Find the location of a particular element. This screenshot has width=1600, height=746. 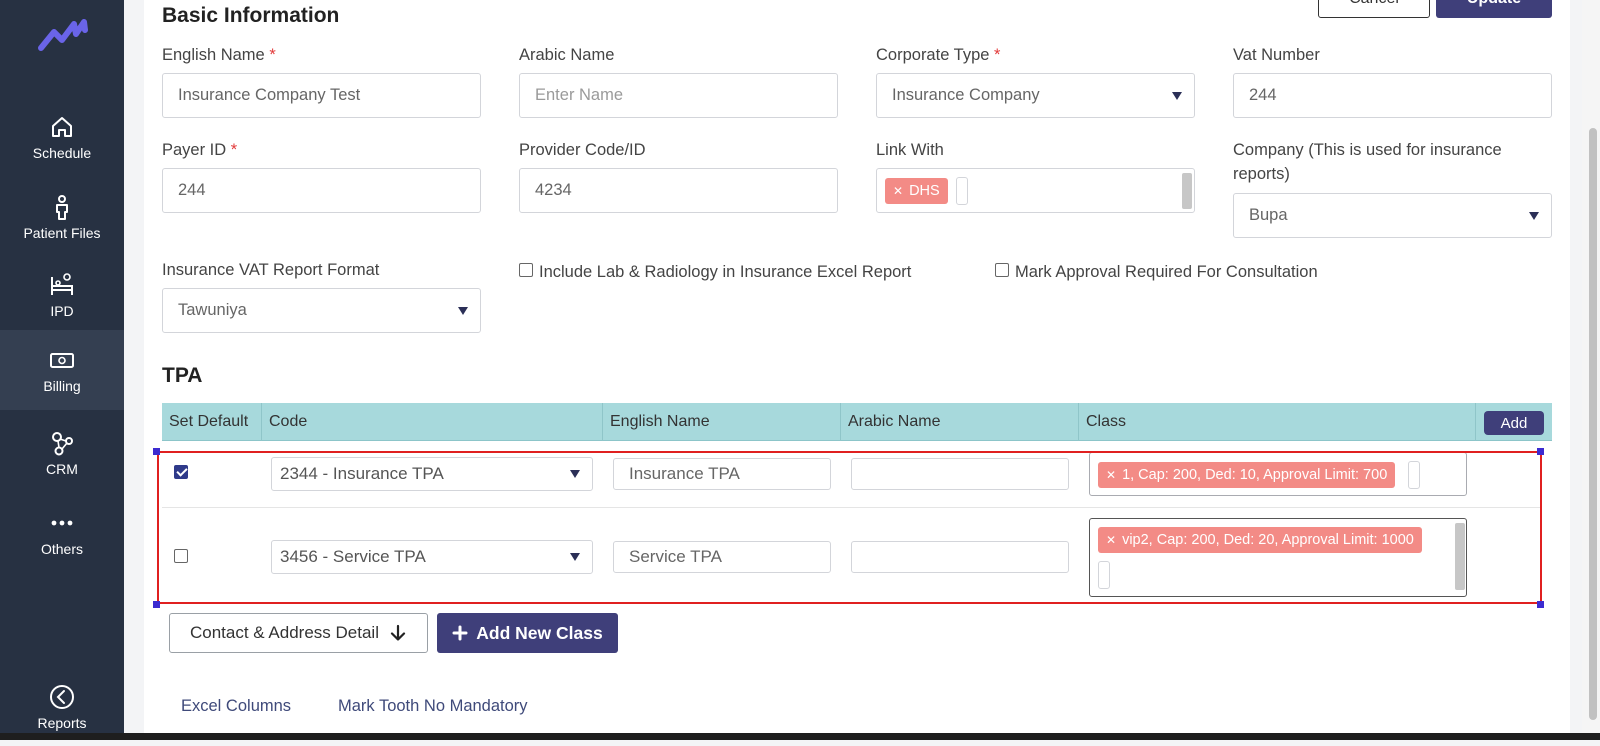

sidebar-item-schedule: Schedule is located at coordinates (62, 137).